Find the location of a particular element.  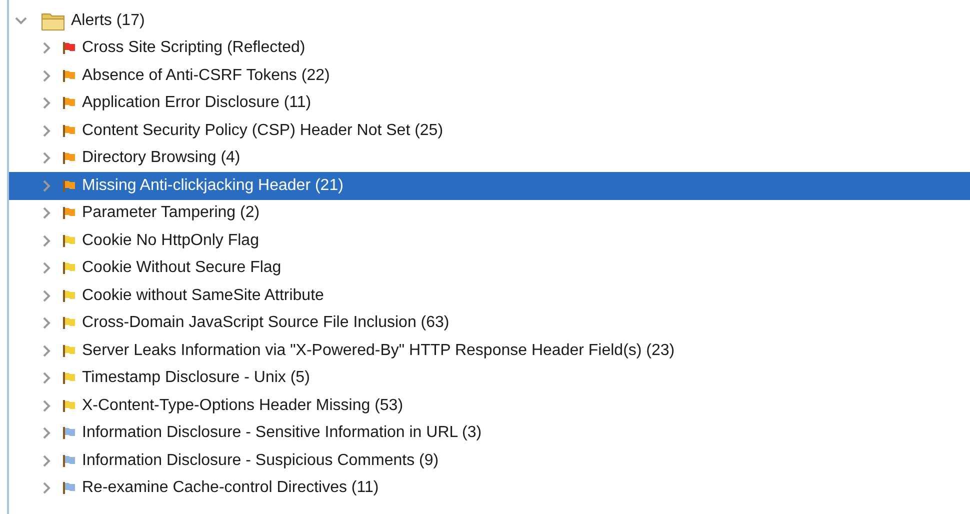

tree-item: Application Error Disclosure (11) is located at coordinates (489, 103).